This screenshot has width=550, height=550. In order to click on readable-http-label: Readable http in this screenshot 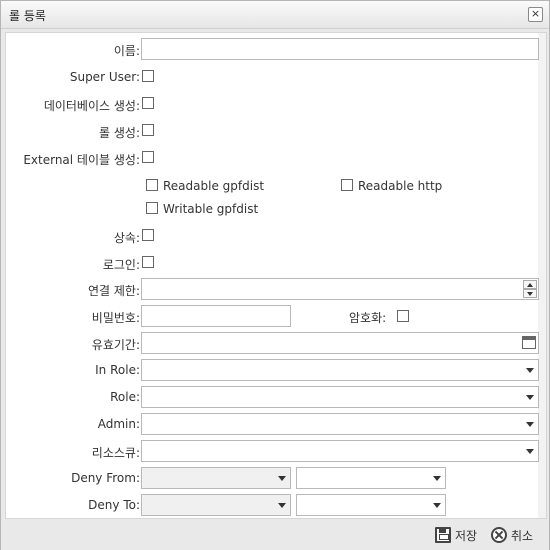, I will do `click(400, 186)`.